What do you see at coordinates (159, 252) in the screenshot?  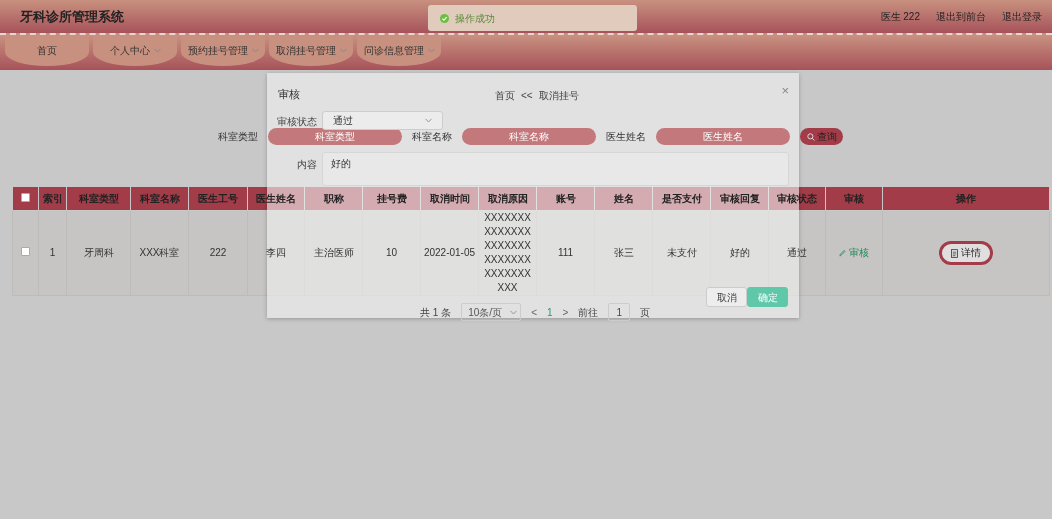 I see `table-cell: XXX科室` at bounding box center [159, 252].